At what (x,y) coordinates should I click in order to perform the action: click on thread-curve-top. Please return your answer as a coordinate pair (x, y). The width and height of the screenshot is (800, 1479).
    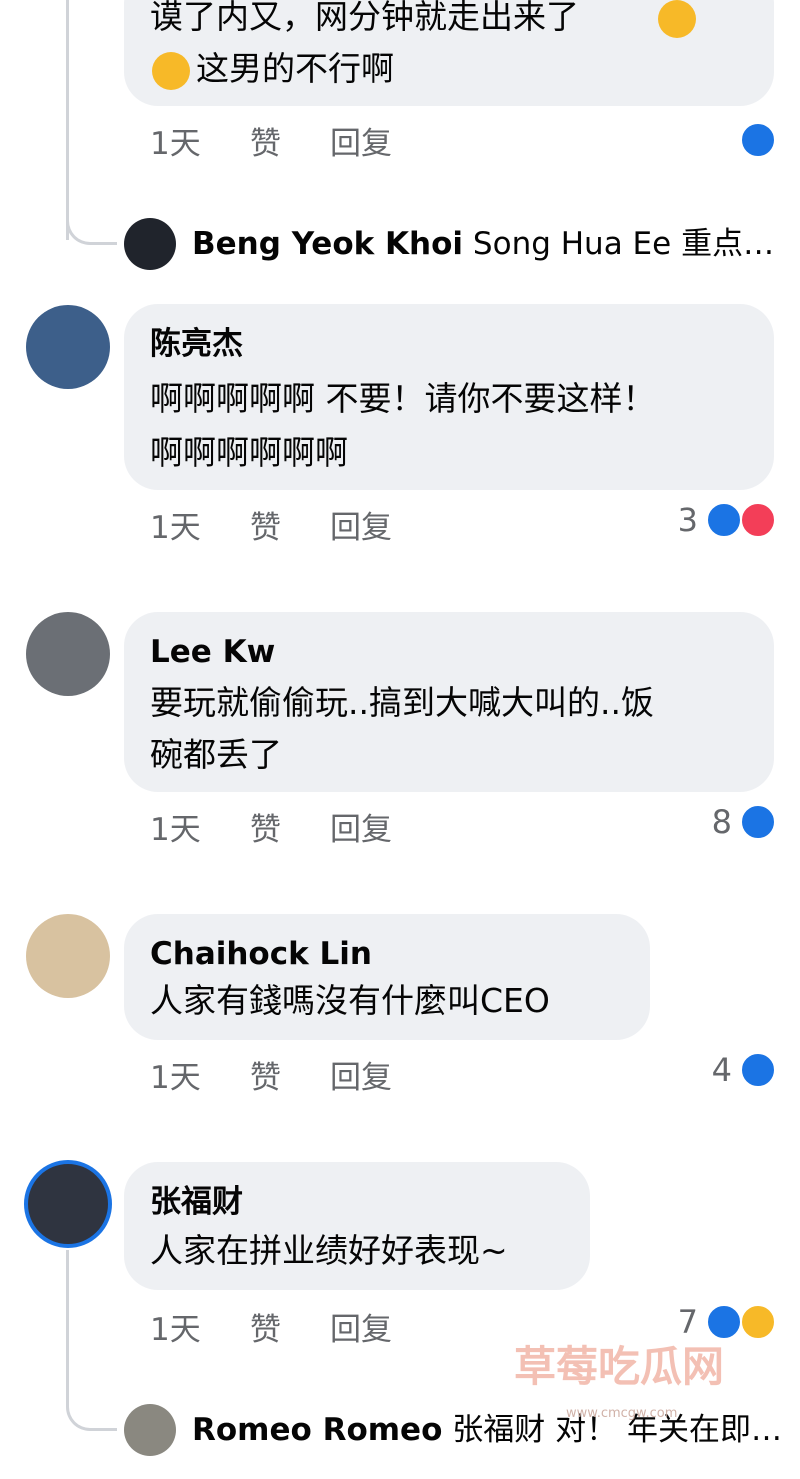
    Looking at the image, I should click on (91, 222).